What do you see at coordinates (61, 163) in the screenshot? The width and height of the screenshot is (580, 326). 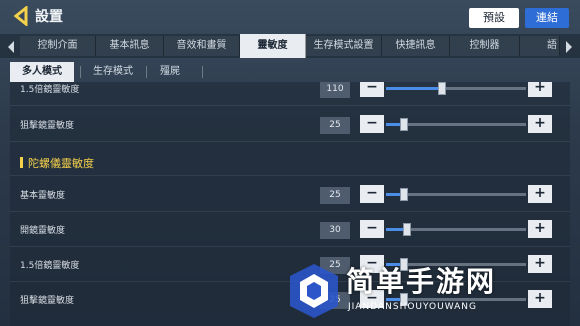 I see `section-title: 陀螺儀靈敏度` at bounding box center [61, 163].